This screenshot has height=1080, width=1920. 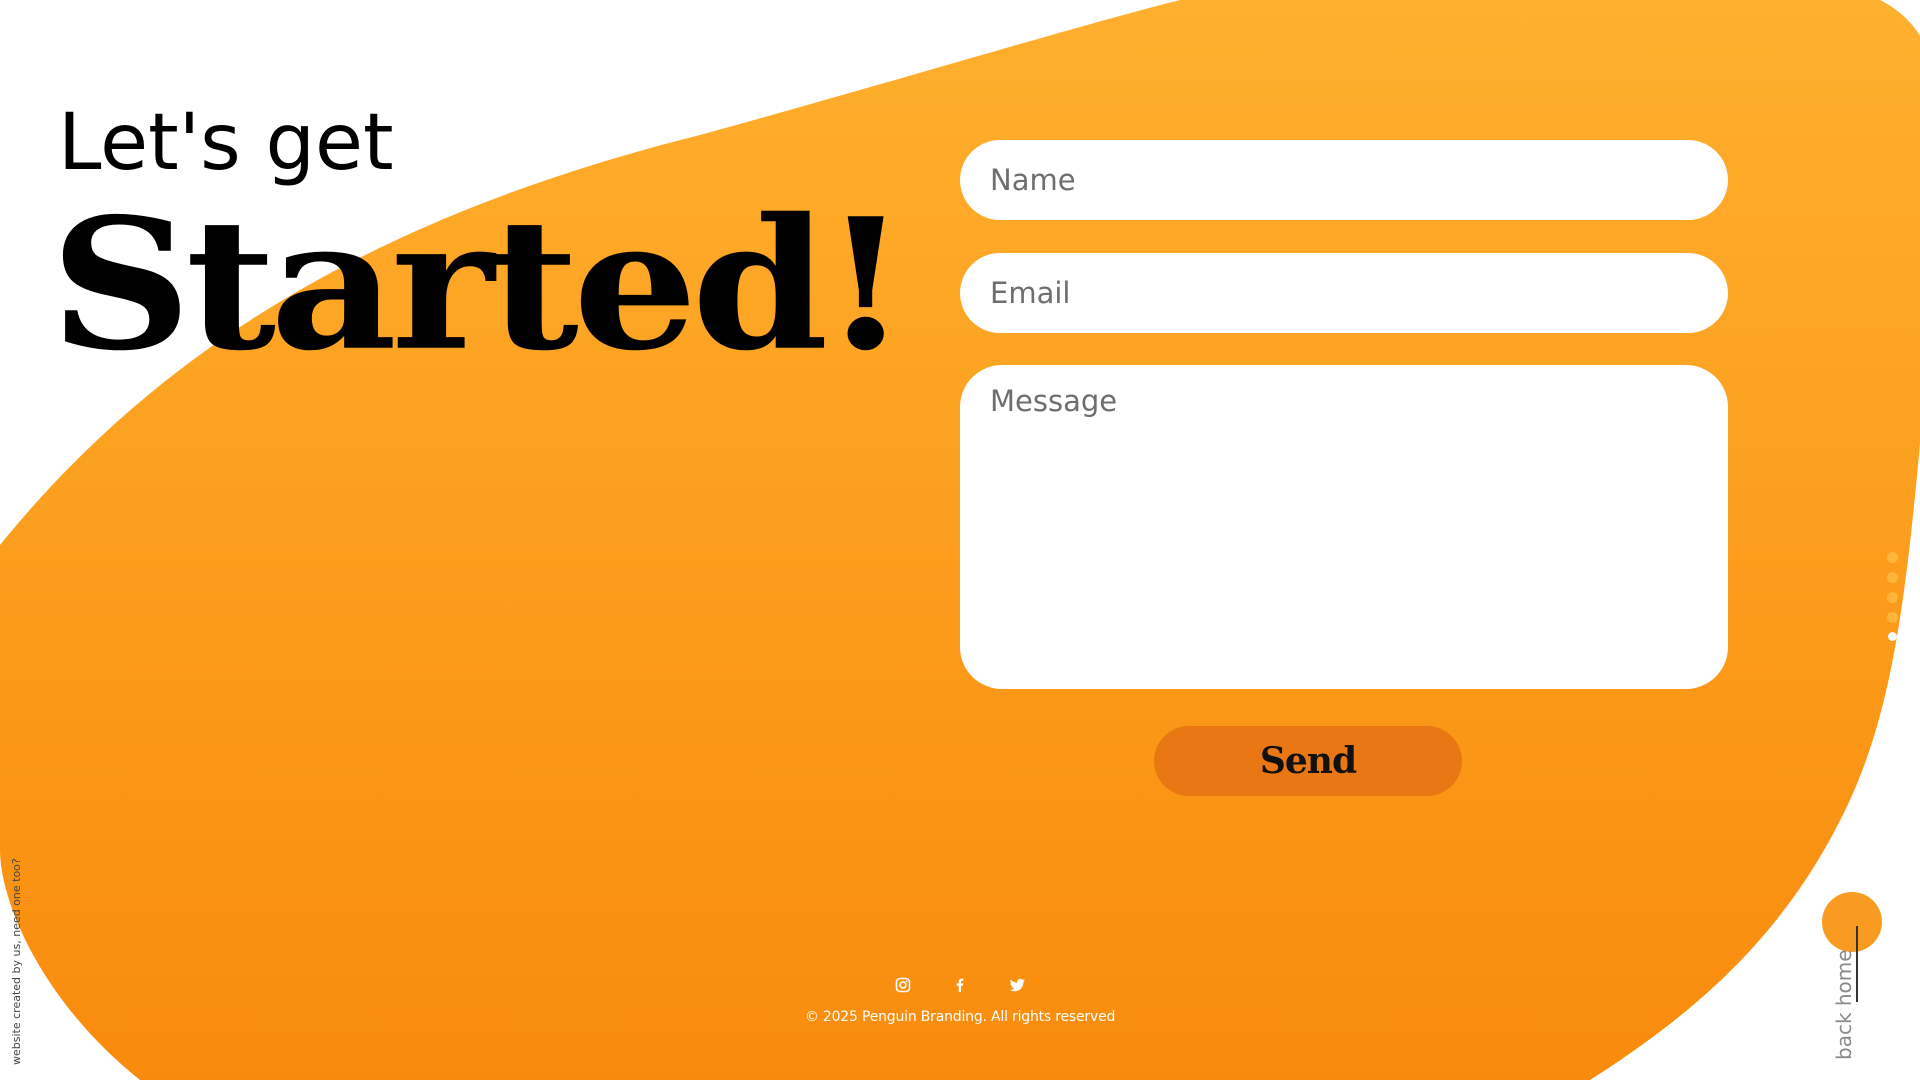 I want to click on message-textarea, so click(x=1344, y=527).